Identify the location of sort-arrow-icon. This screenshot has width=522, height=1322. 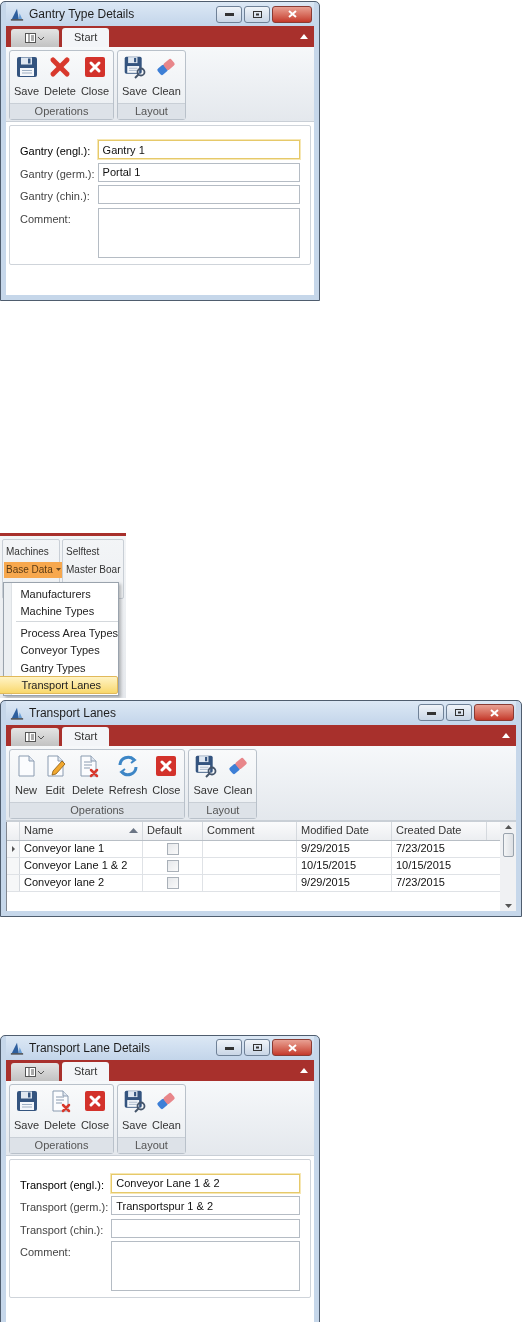
(133, 830).